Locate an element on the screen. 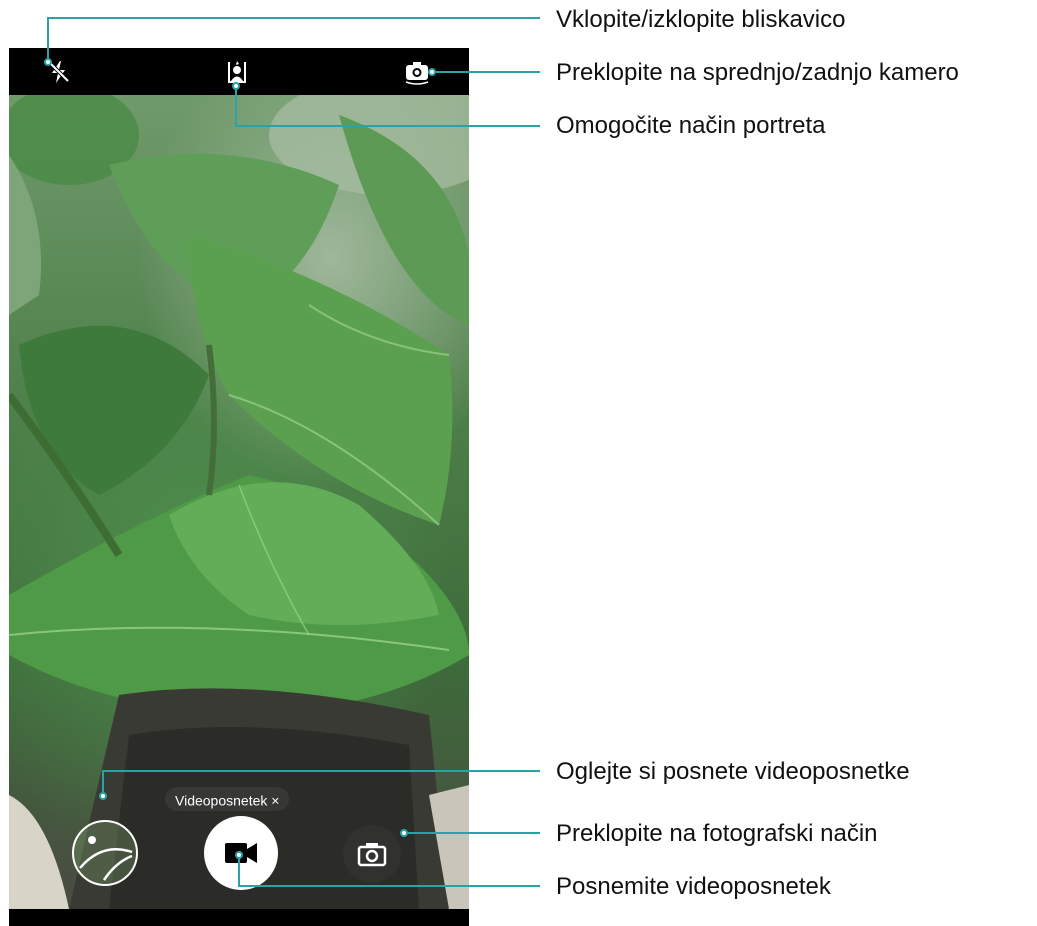 The height and width of the screenshot is (926, 1037). callout-line-gallery is located at coordinates (321, 782).